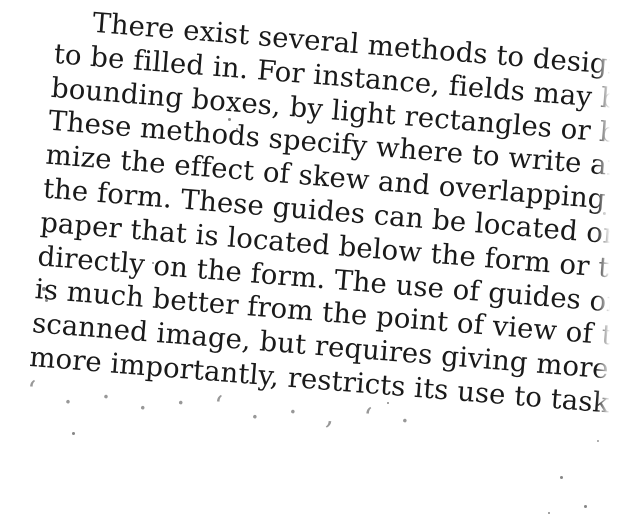 The image size is (640, 520). I want to click on cropped-page-edge, so click(618, 260).